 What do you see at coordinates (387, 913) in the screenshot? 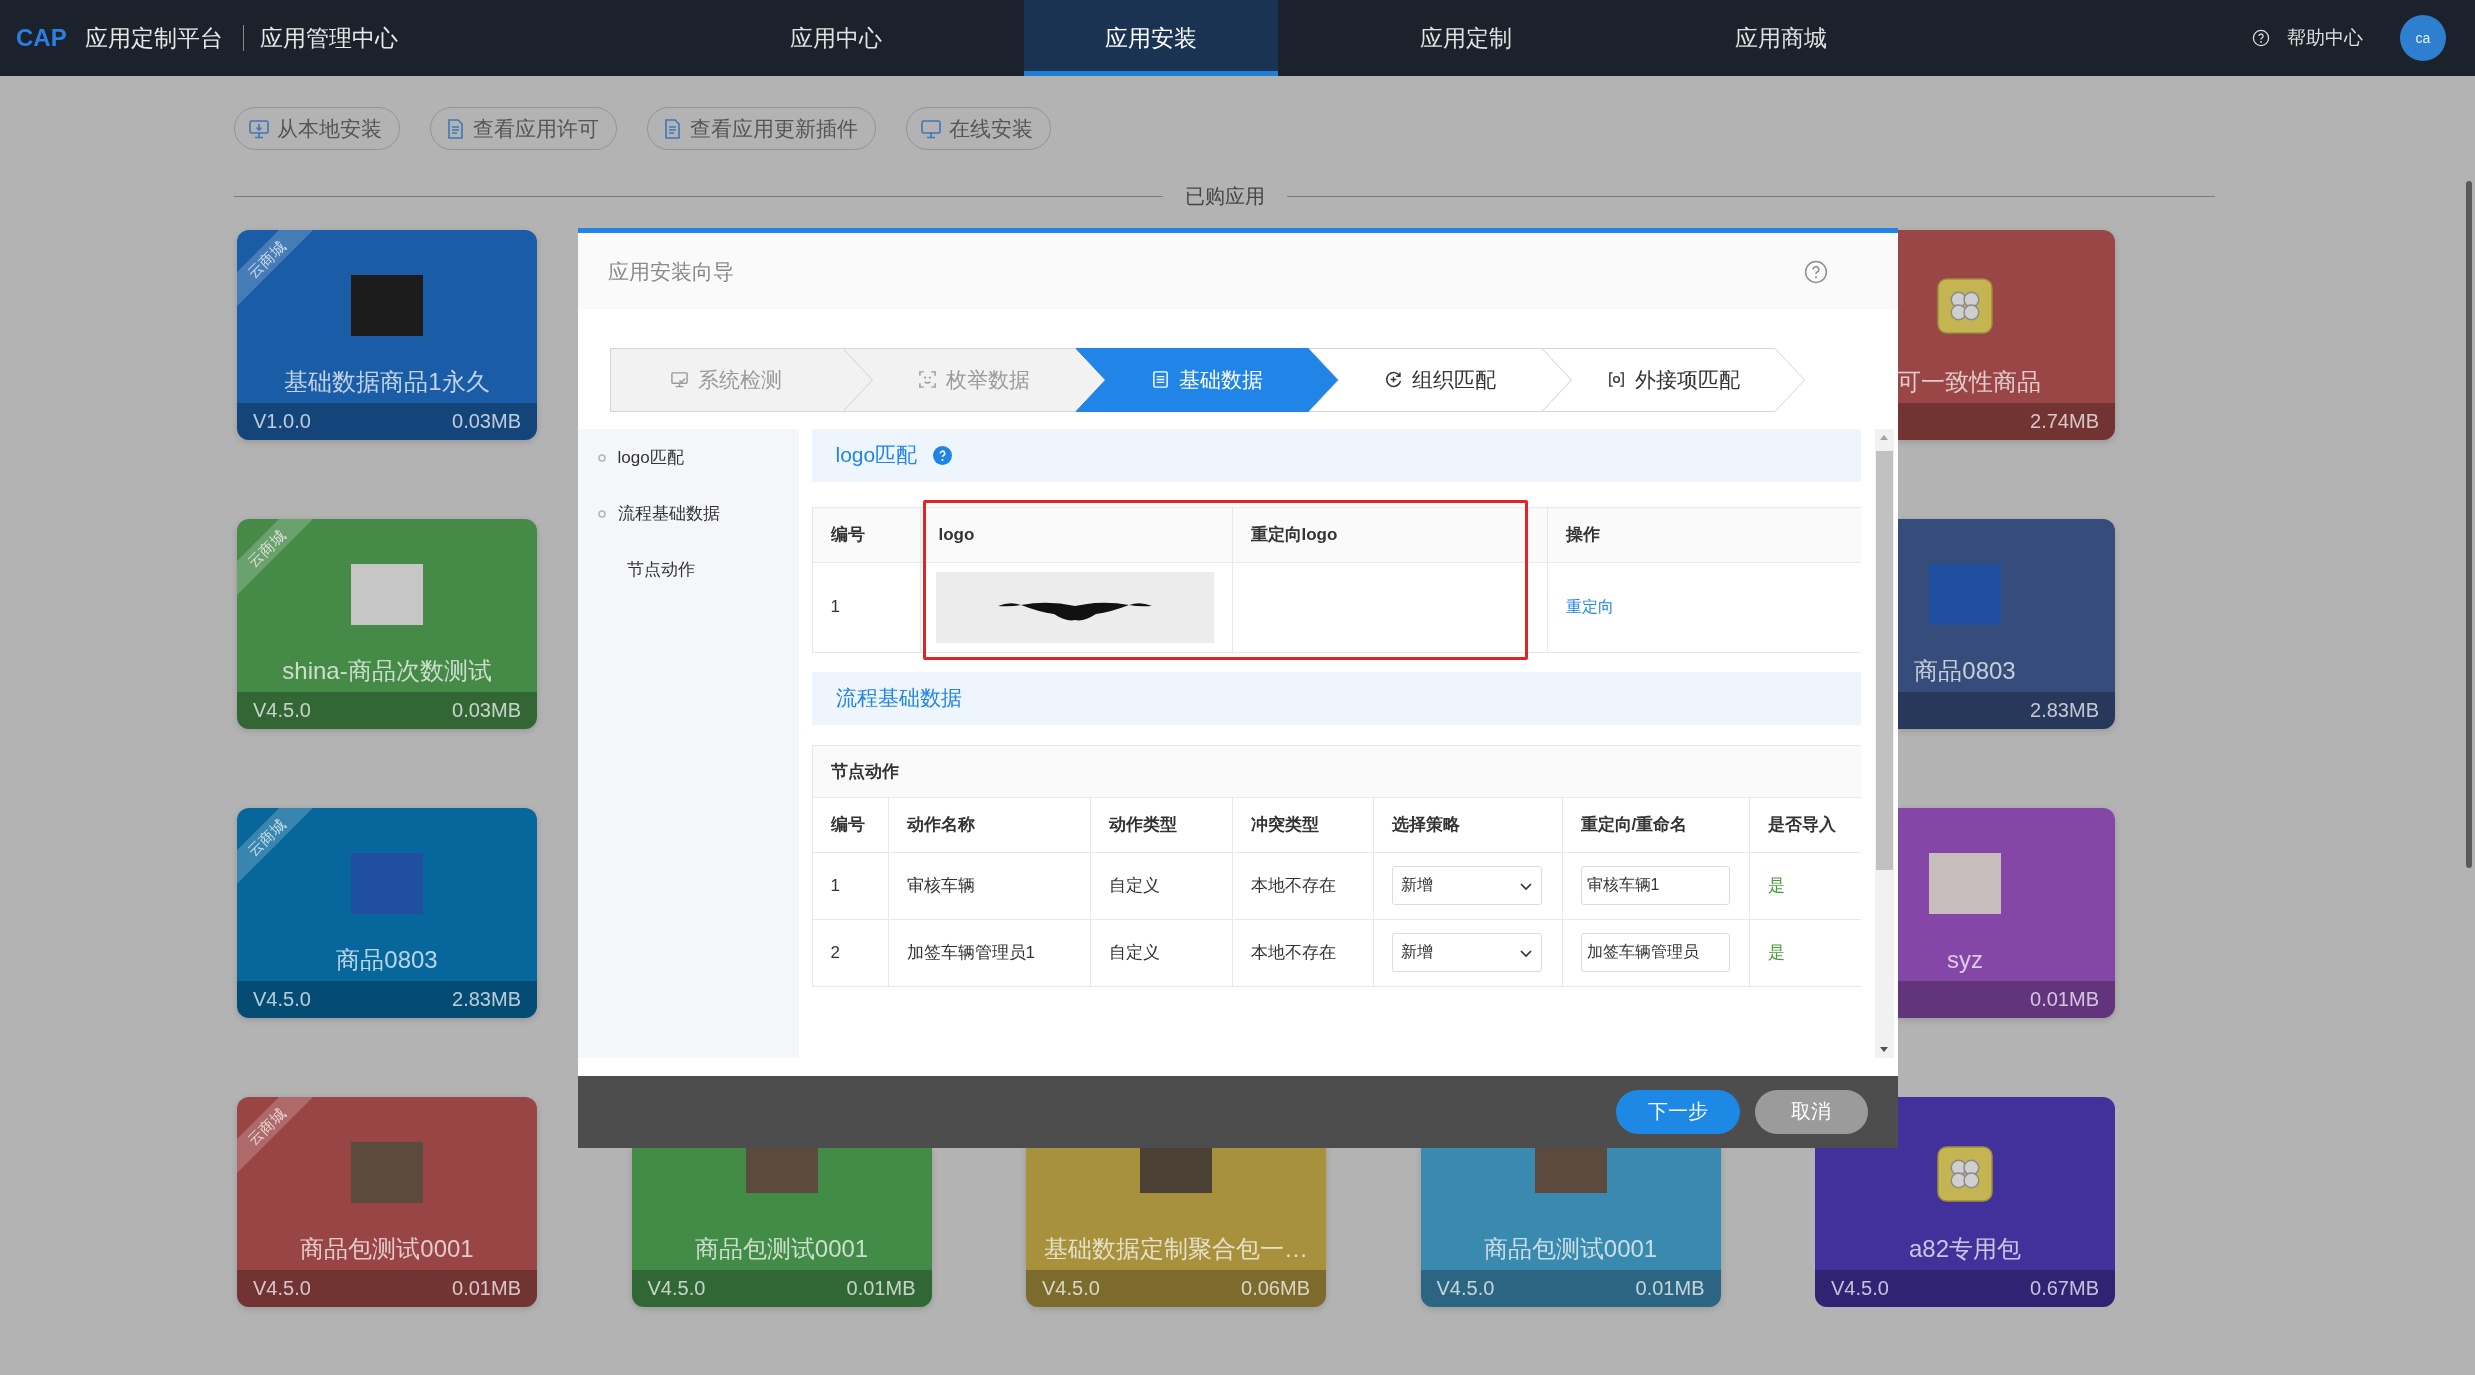
I see `app-card: 云商城 商品0803 V4.5.0 2.83MB` at bounding box center [387, 913].